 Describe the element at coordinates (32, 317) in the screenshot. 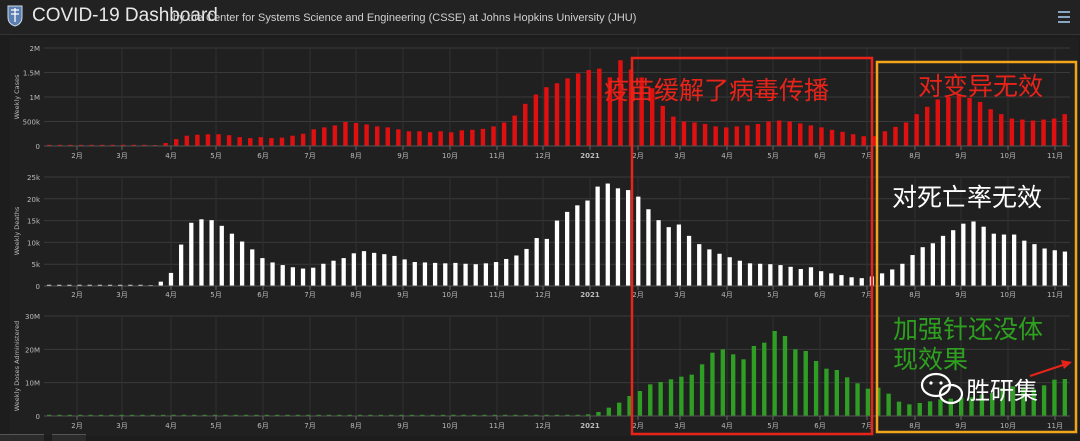

I see `y-tick-label: 30M` at that location.